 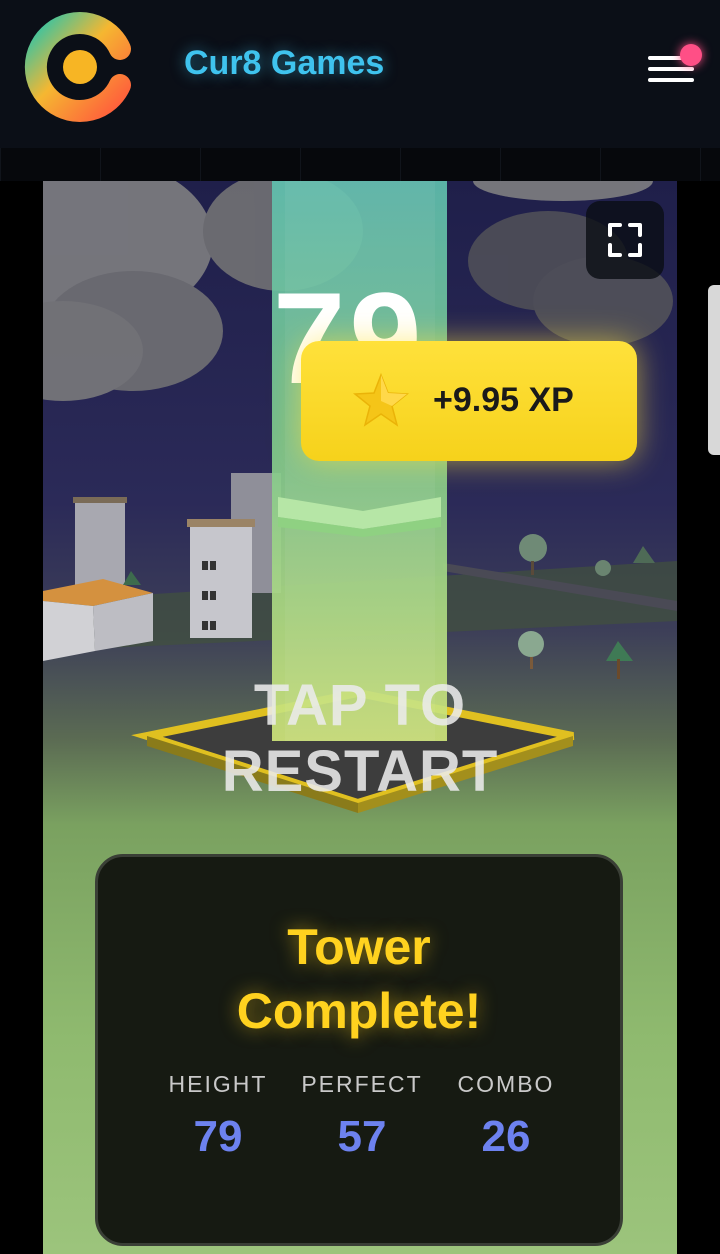 I want to click on stat-value: 26, so click(x=506, y=1136).